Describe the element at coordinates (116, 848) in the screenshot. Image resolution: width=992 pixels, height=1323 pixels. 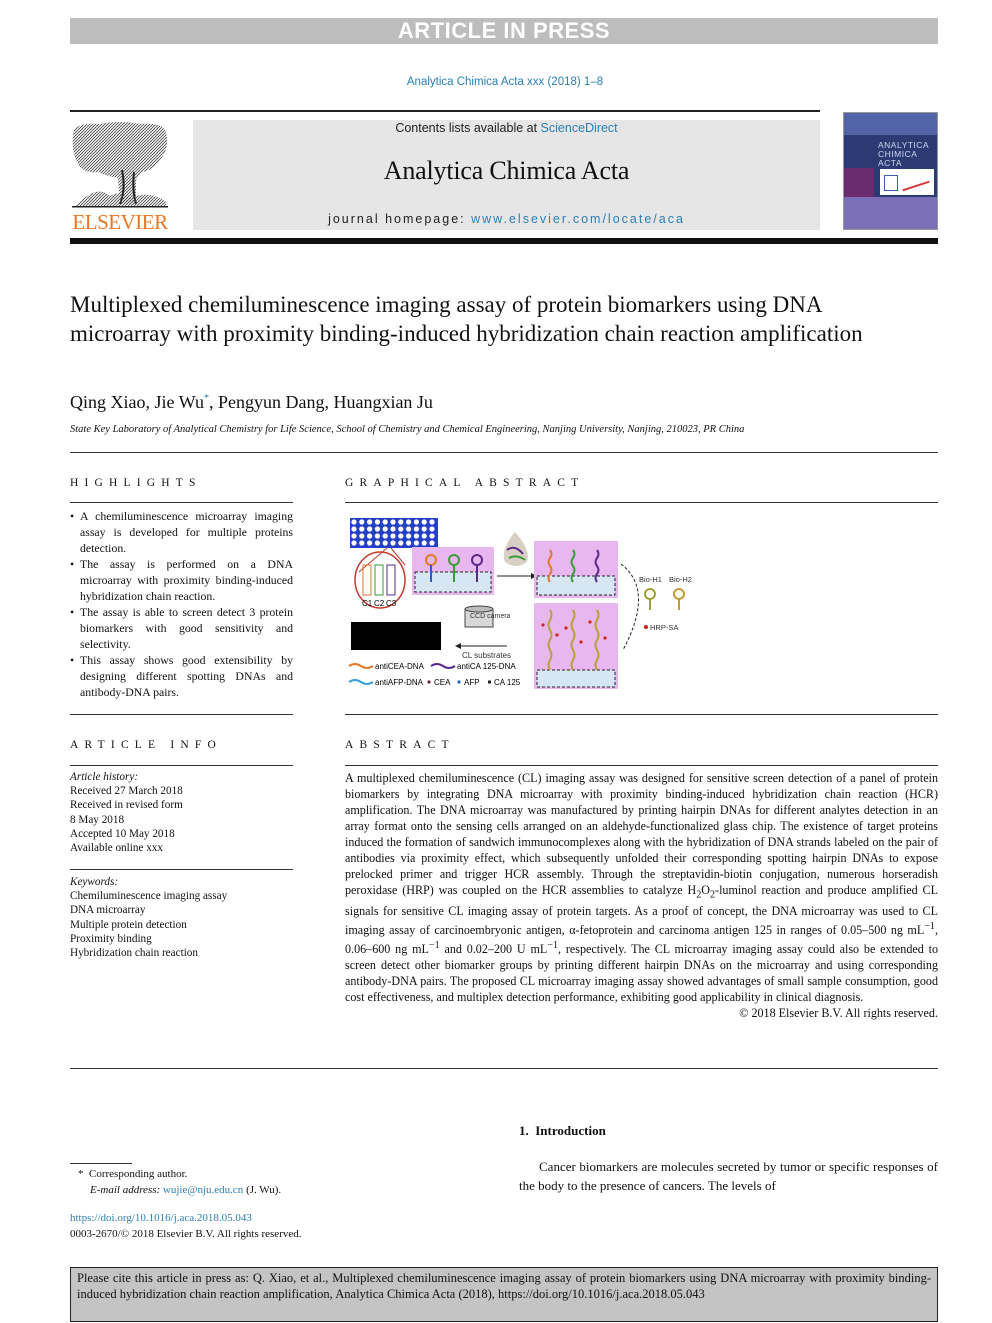
I see `history-entry: Available online xxx` at that location.